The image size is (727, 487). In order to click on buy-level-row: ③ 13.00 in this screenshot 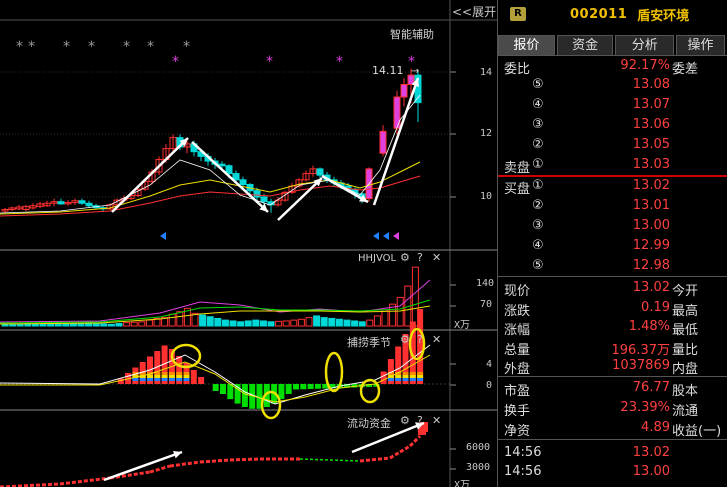, I will do `click(612, 226)`.